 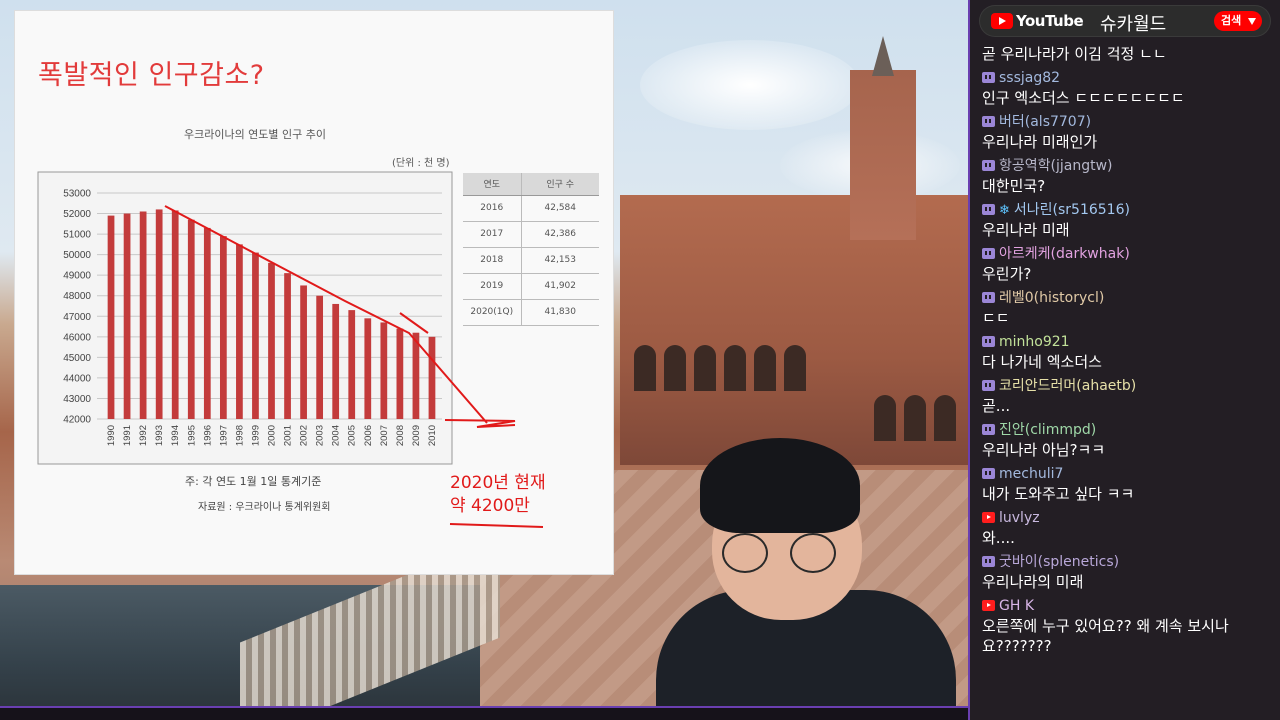 What do you see at coordinates (320, 435) in the screenshot?
I see `x-tick-label: 2003` at bounding box center [320, 435].